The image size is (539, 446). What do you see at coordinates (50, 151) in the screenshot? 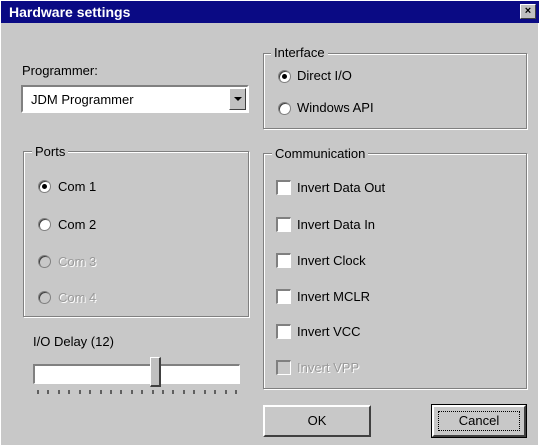
I see `ports-group-title: Ports` at bounding box center [50, 151].